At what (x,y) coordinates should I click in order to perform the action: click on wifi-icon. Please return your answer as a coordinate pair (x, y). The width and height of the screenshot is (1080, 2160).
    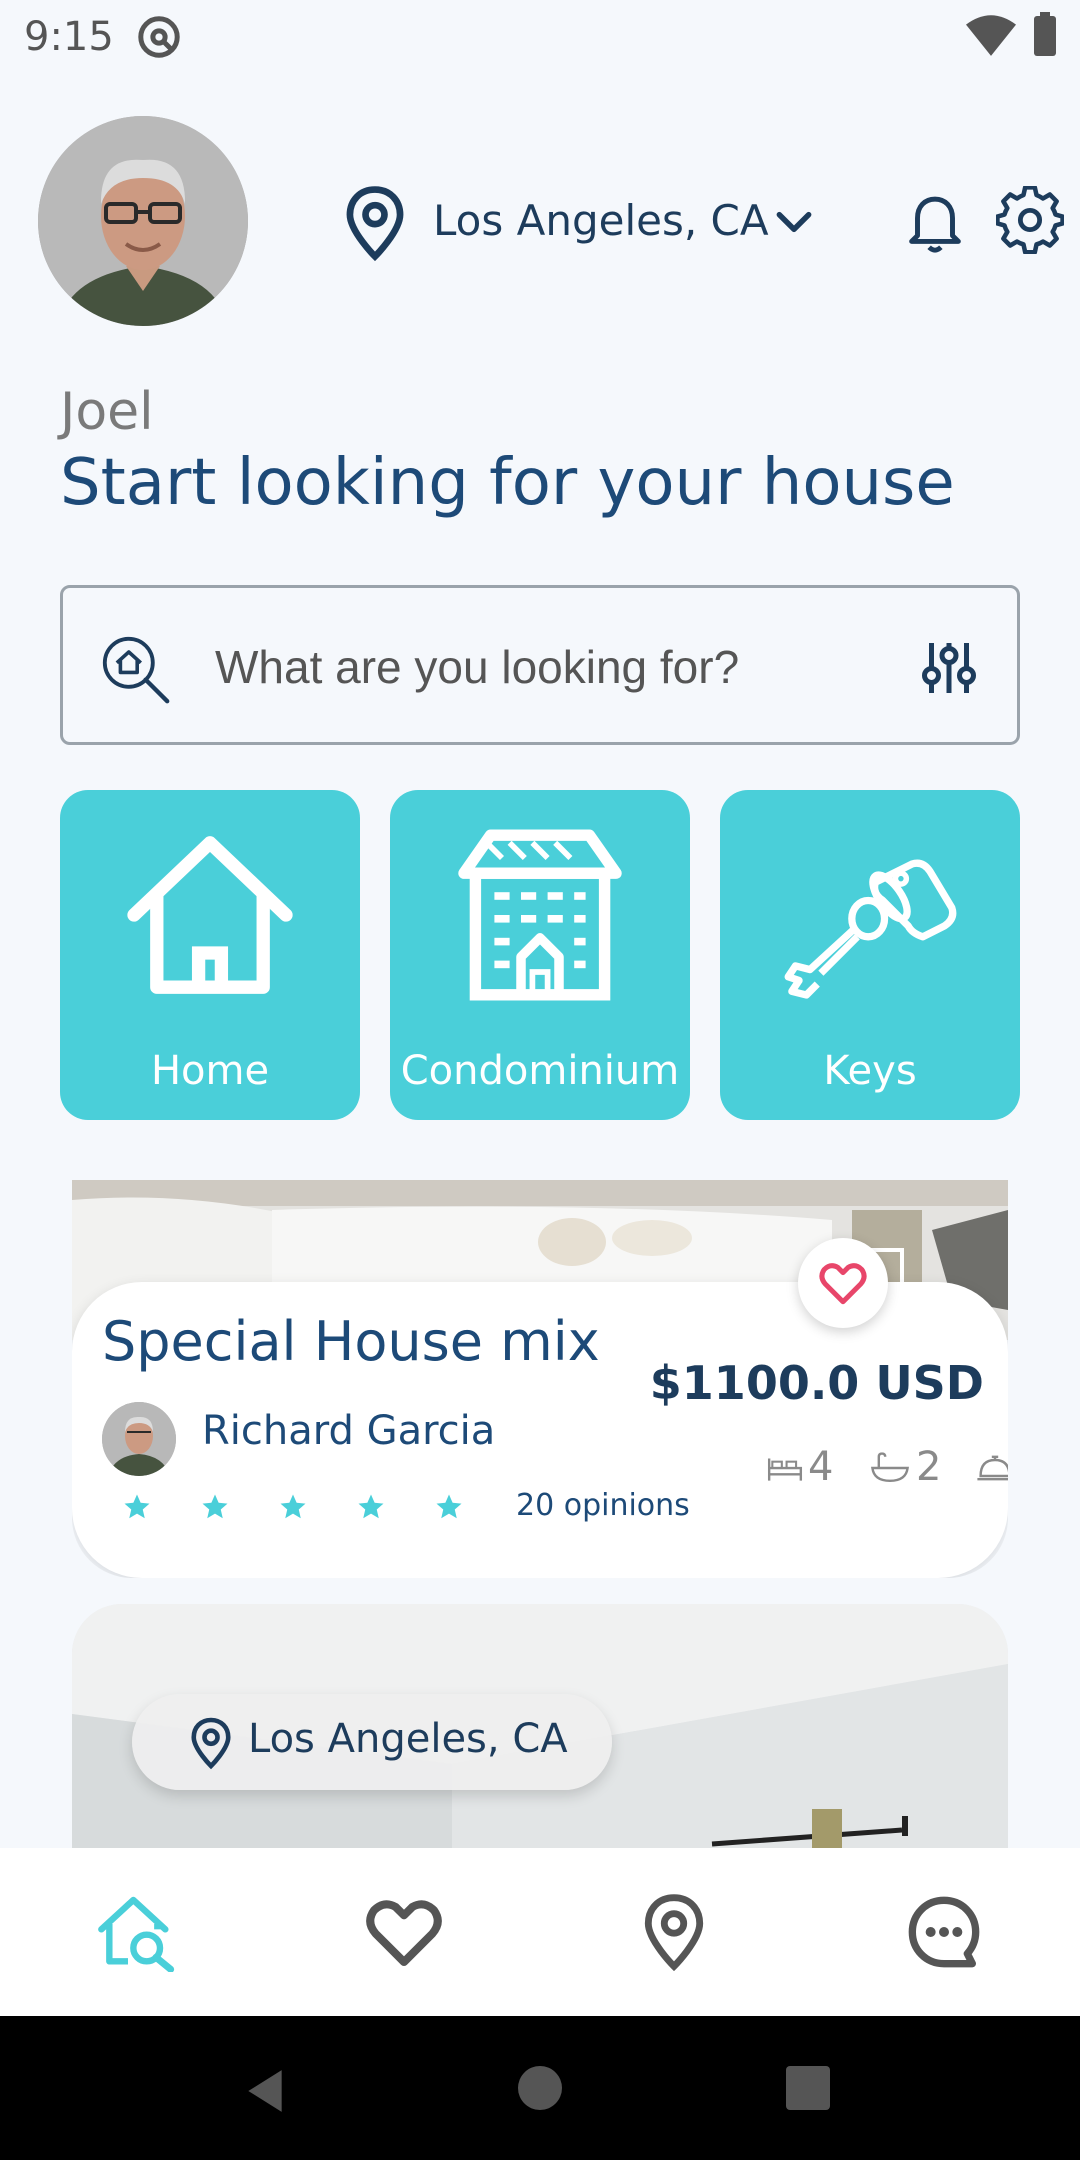
    Looking at the image, I should click on (991, 35).